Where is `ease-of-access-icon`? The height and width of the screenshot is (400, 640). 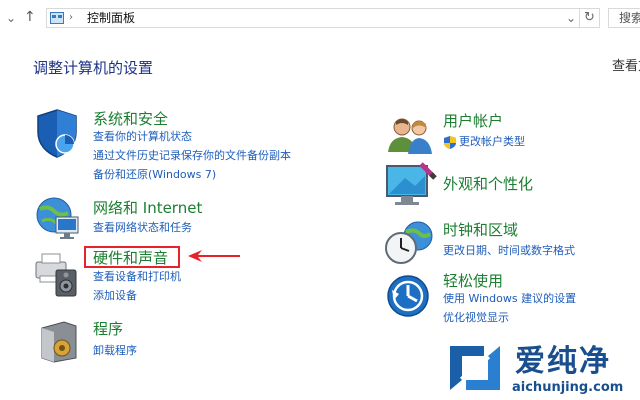
ease-of-access-icon is located at coordinates (408, 296).